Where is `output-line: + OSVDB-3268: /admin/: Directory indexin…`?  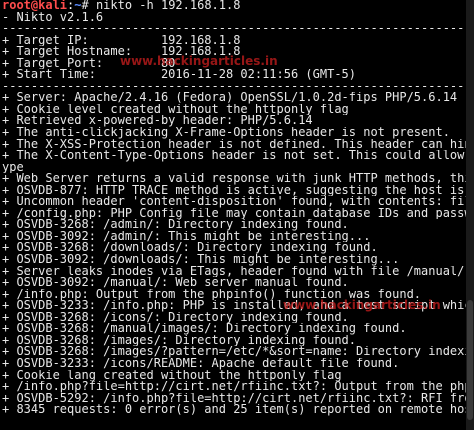 output-line: + OSVDB-3268: /admin/: Directory indexin… is located at coordinates (175, 225).